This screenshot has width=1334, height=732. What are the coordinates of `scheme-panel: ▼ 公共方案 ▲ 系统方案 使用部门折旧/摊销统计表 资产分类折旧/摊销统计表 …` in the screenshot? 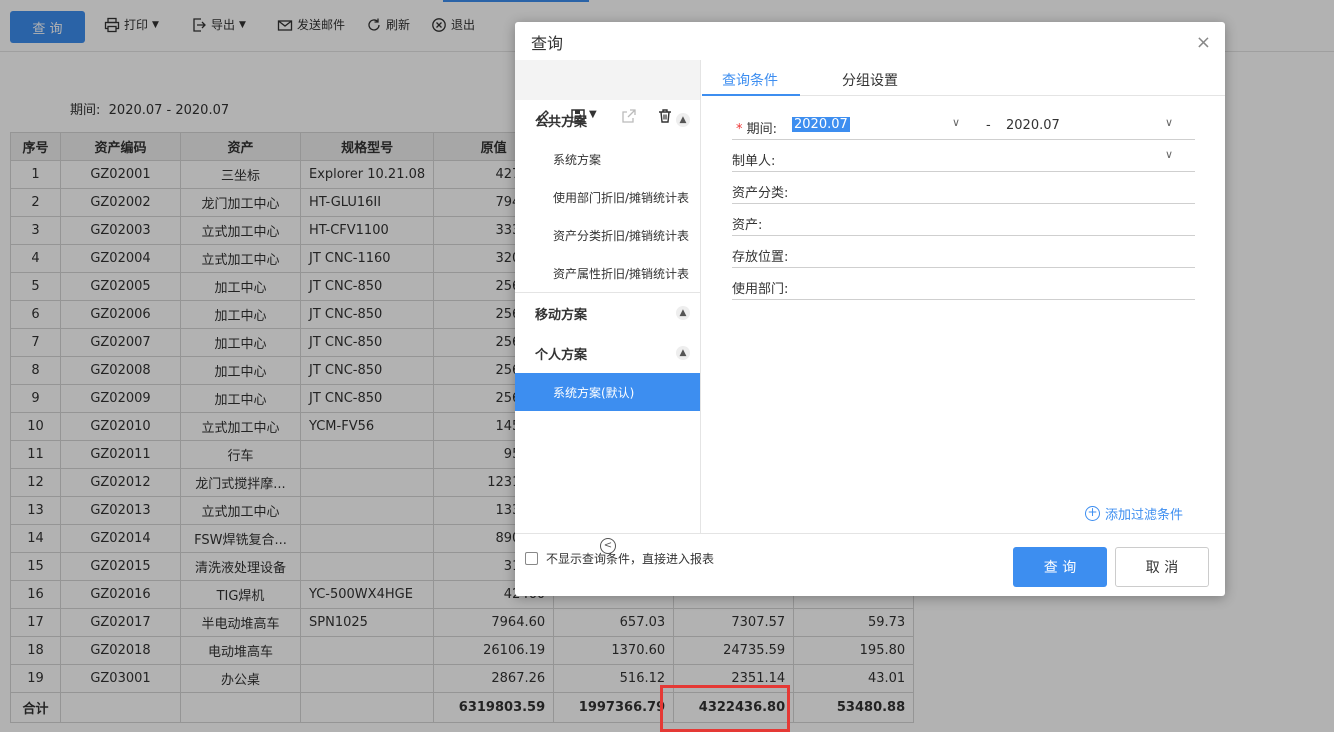 It's located at (608, 307).